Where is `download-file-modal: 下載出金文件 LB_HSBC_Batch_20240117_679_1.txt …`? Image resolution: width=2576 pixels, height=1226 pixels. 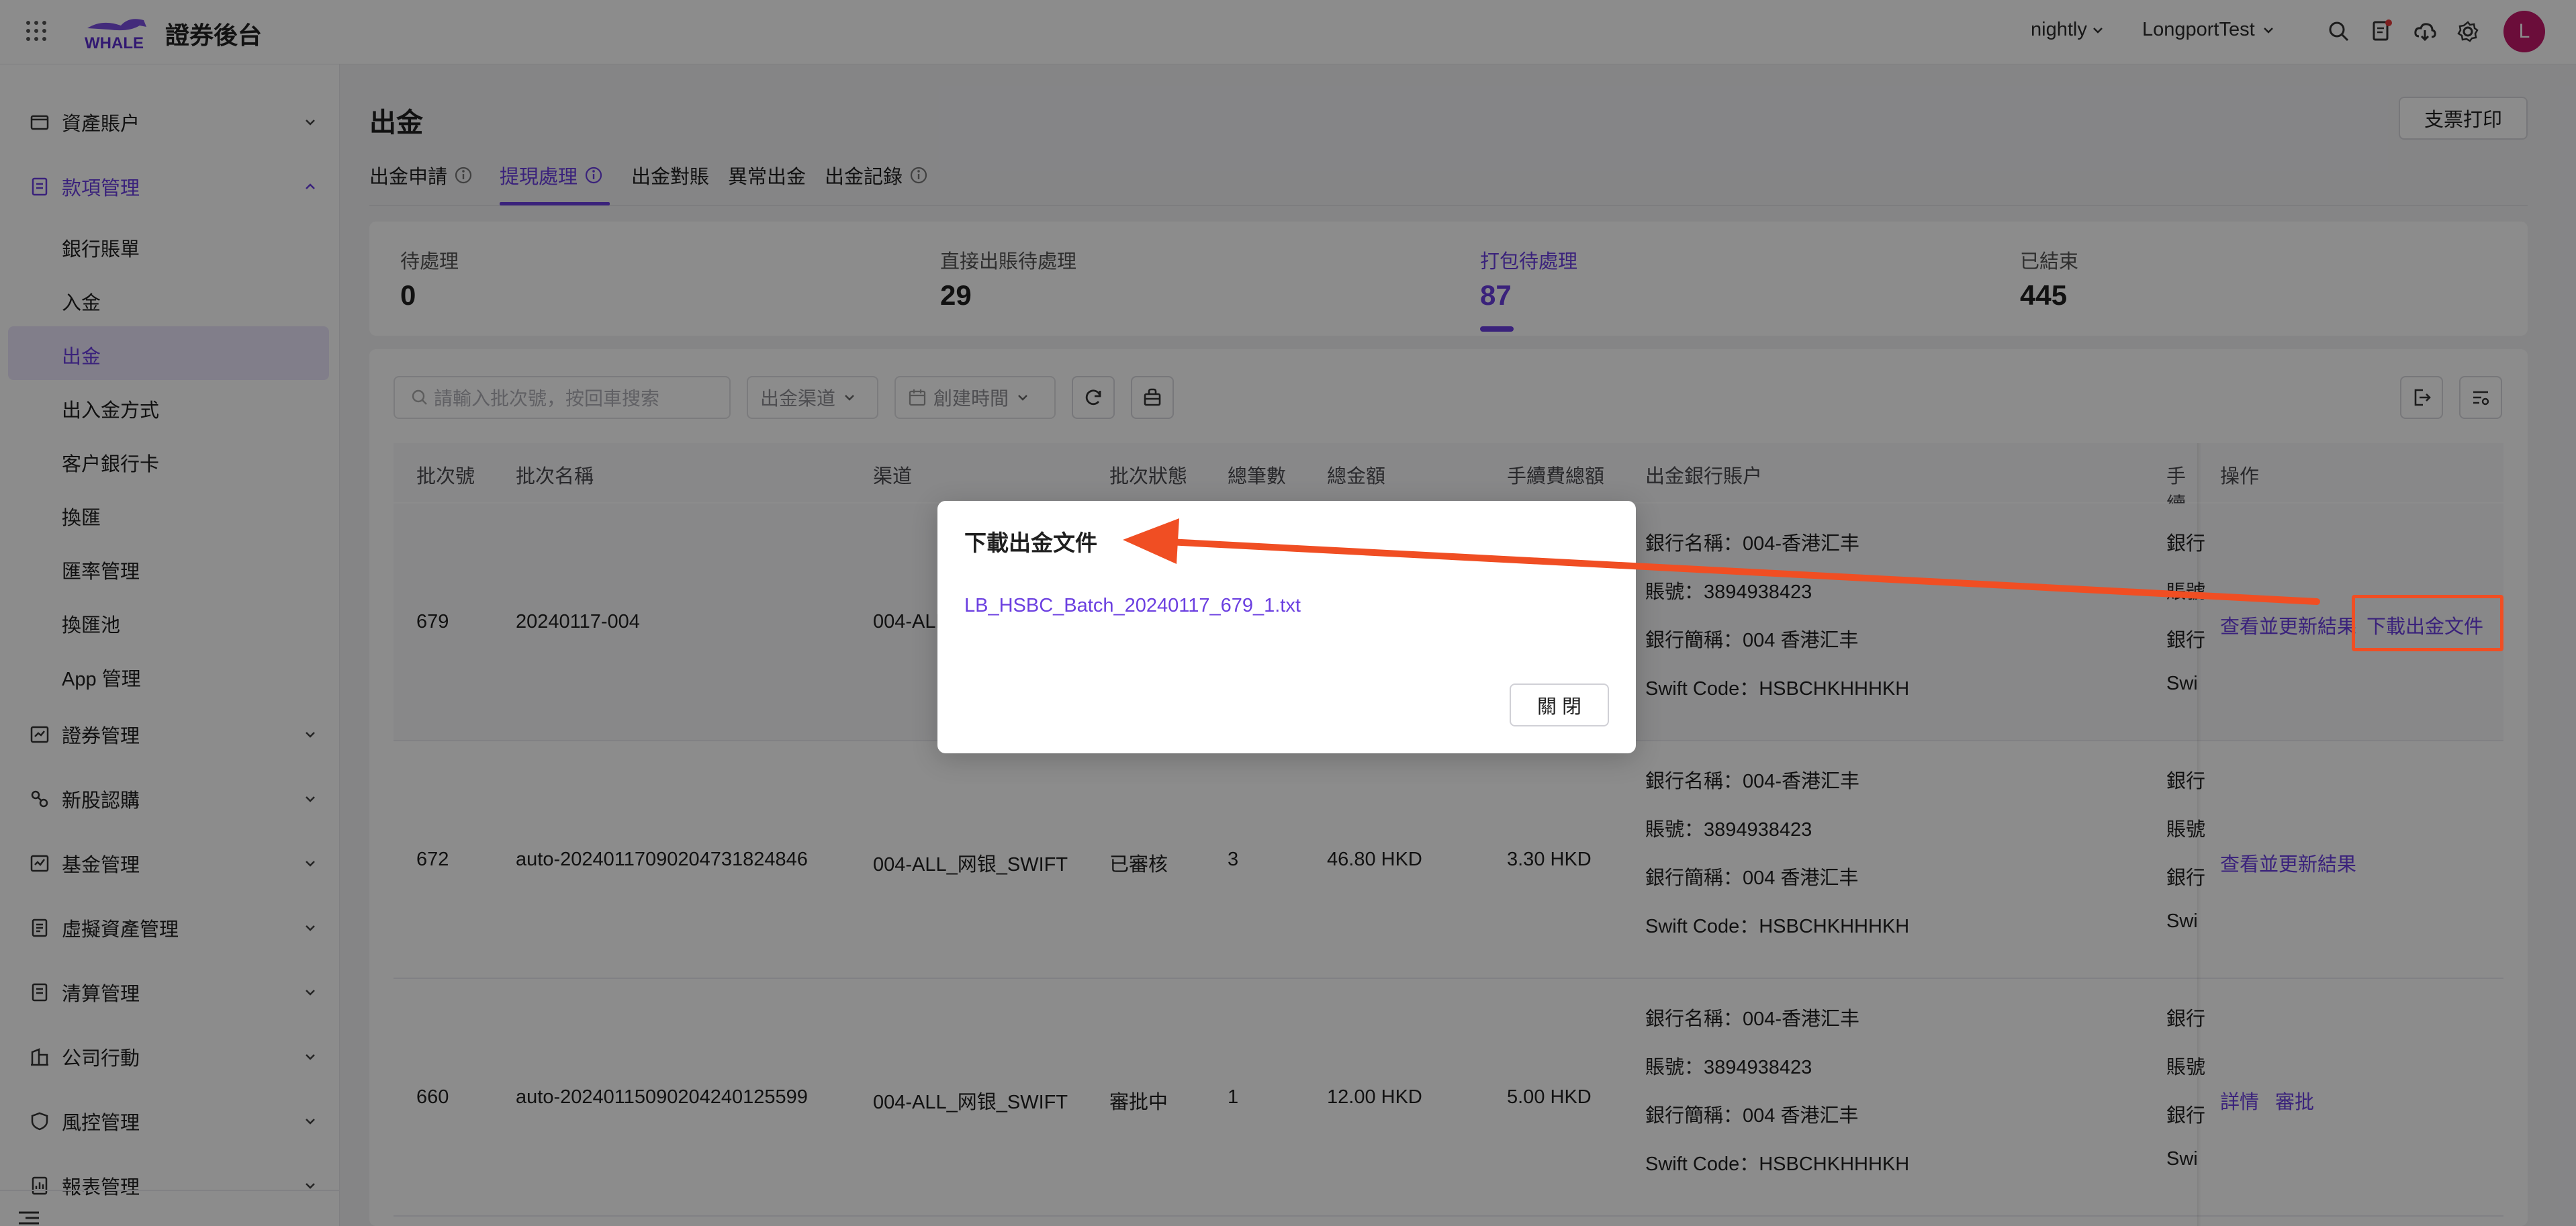
download-file-modal: 下載出金文件 LB_HSBC_Batch_20240117_679_1.txt … is located at coordinates (1286, 627).